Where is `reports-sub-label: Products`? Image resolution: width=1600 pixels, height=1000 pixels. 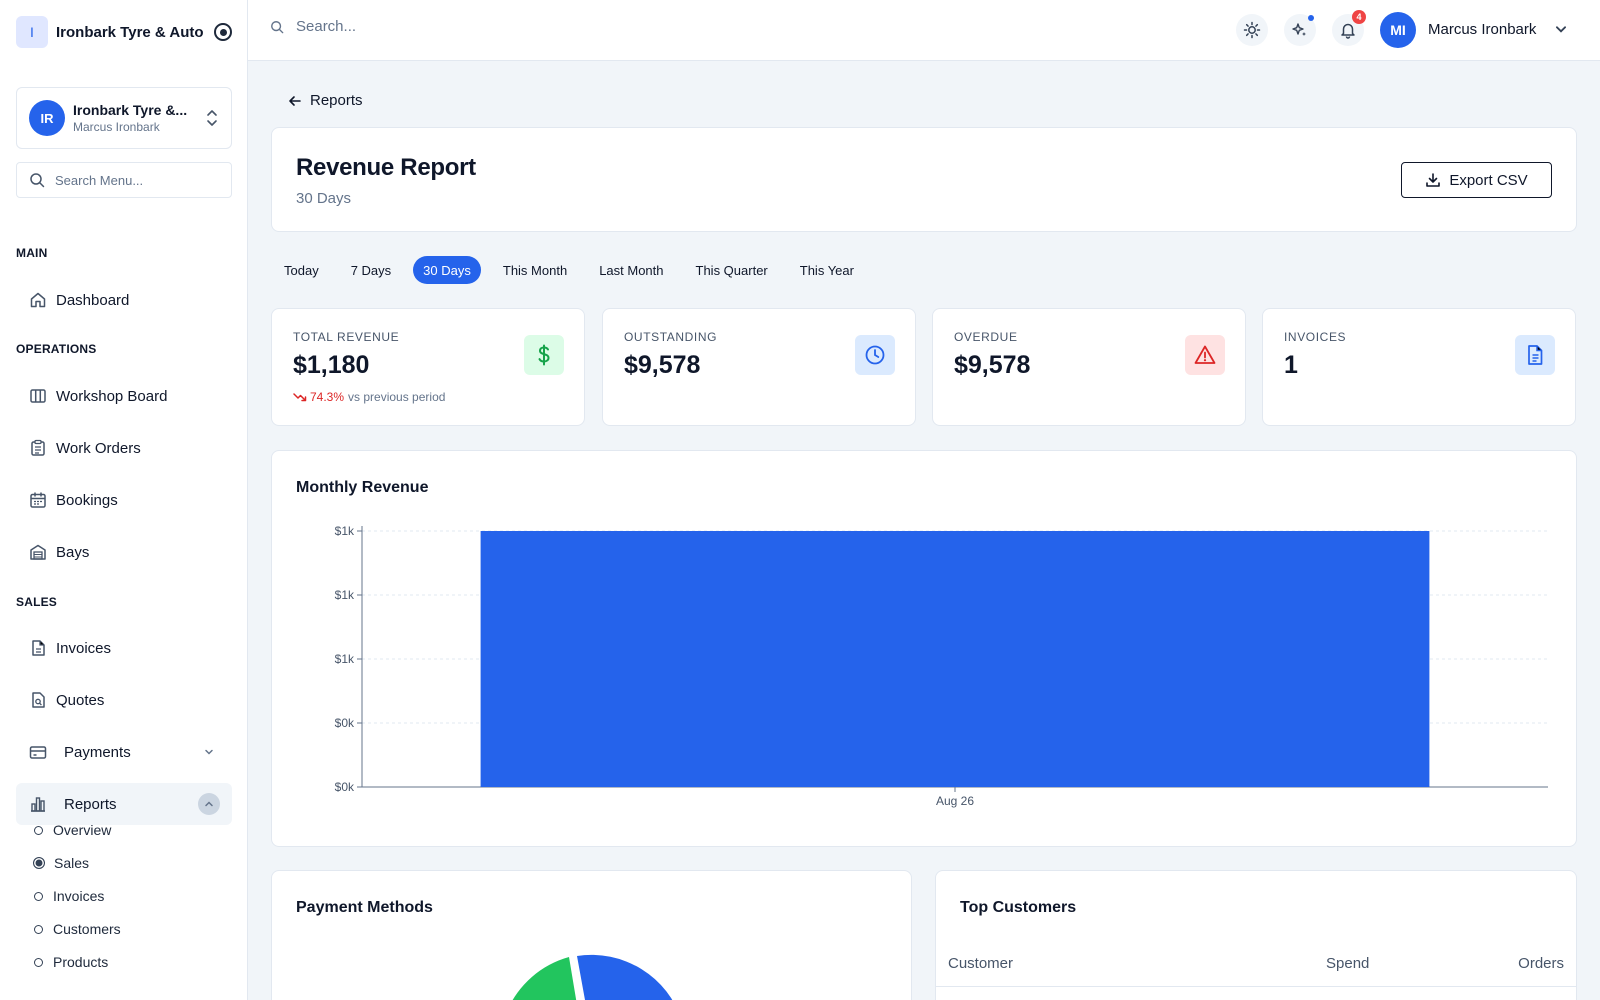 reports-sub-label: Products is located at coordinates (81, 962).